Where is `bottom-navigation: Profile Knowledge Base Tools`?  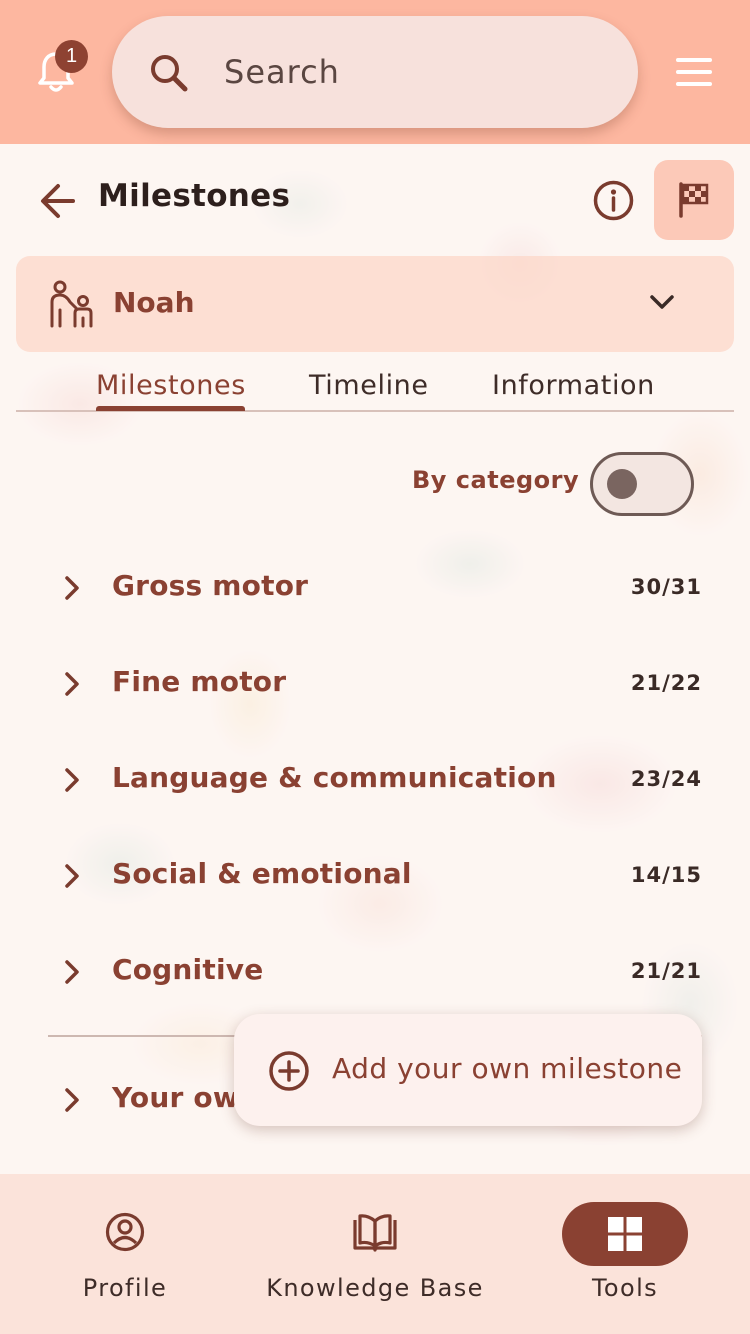
bottom-navigation: Profile Knowledge Base Tools is located at coordinates (375, 1254).